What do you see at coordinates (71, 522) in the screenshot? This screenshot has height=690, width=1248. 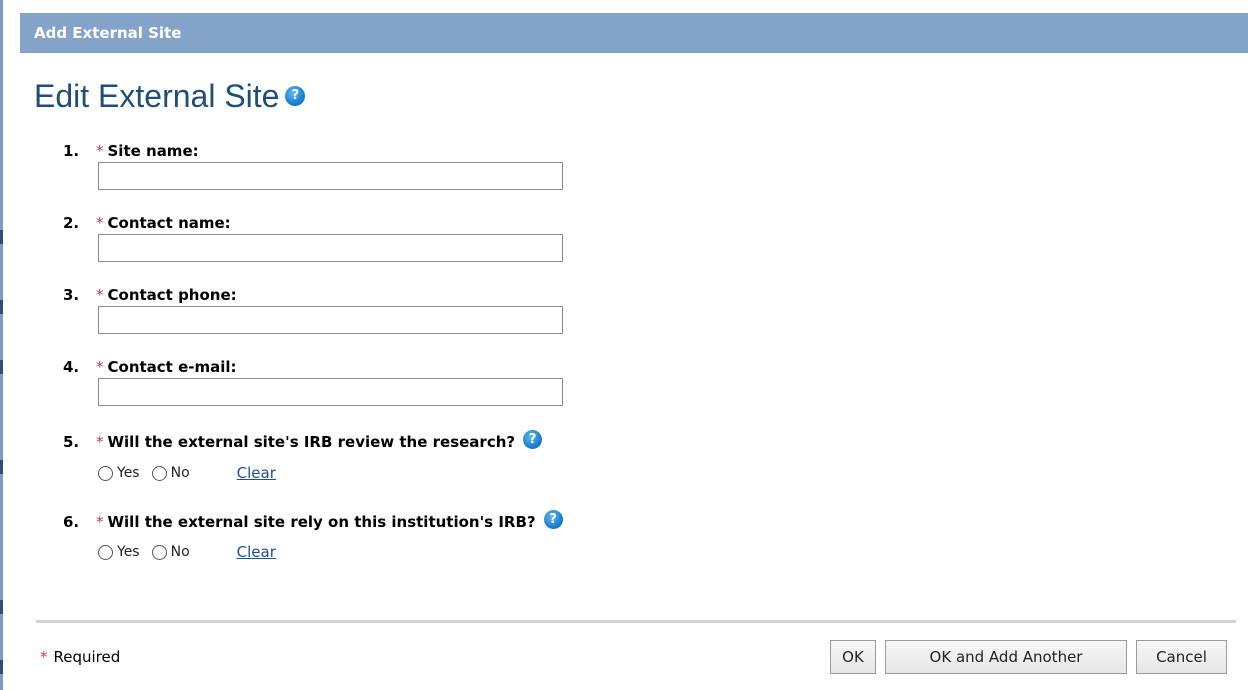 I see `question-number: 6.` at bounding box center [71, 522].